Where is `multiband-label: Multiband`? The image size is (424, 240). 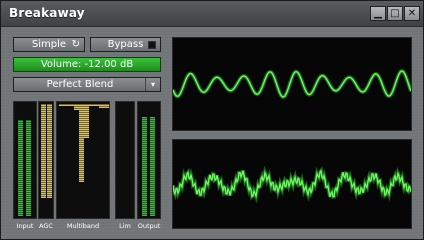
multiband-label: Multiband is located at coordinates (83, 226).